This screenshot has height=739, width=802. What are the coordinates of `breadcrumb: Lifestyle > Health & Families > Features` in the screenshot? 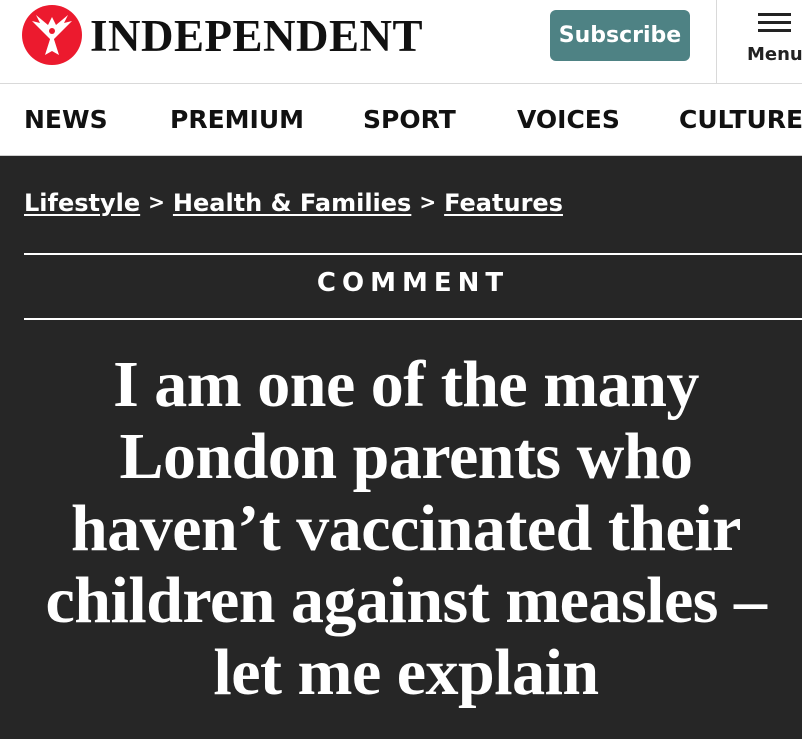 It's located at (293, 203).